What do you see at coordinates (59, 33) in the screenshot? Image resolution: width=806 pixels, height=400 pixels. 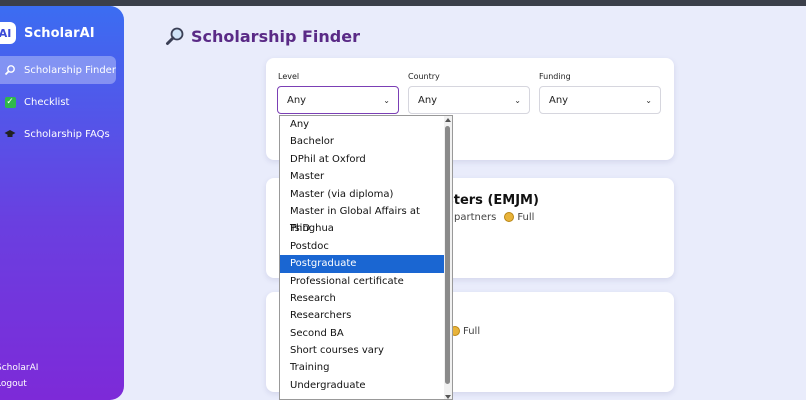 I see `brand-name: ScholarAI` at bounding box center [59, 33].